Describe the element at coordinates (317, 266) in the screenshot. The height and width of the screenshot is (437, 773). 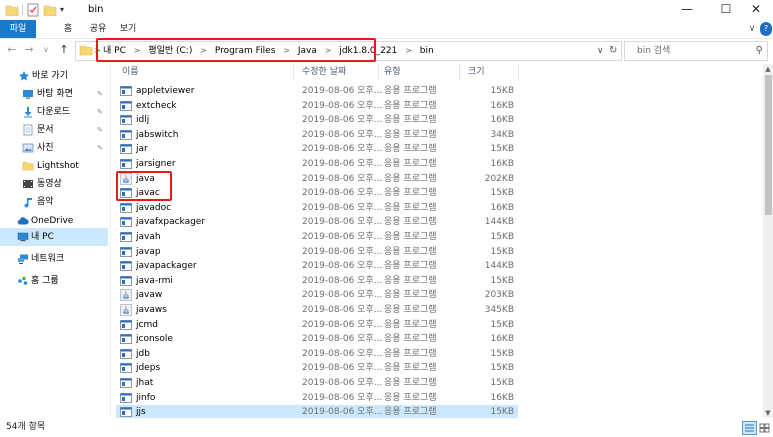
I see `file-row: javapackager 2019-08-06 오후... 응용 프로그램 144KB` at that location.